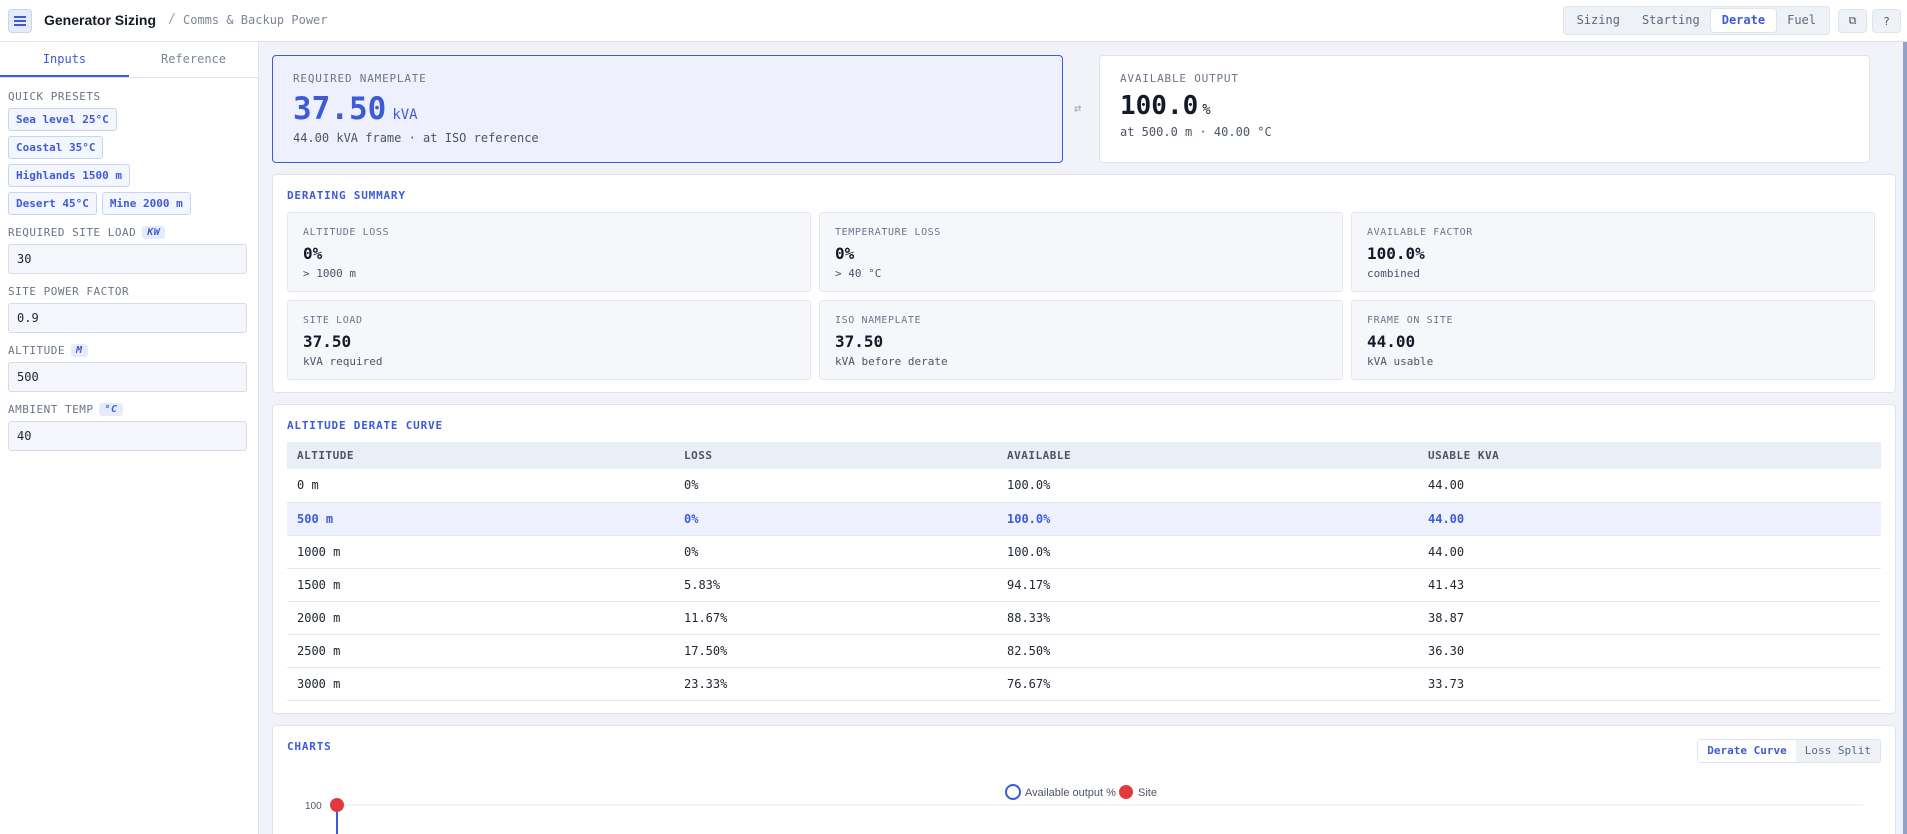  I want to click on table-cell: 38.87, so click(1649, 618).